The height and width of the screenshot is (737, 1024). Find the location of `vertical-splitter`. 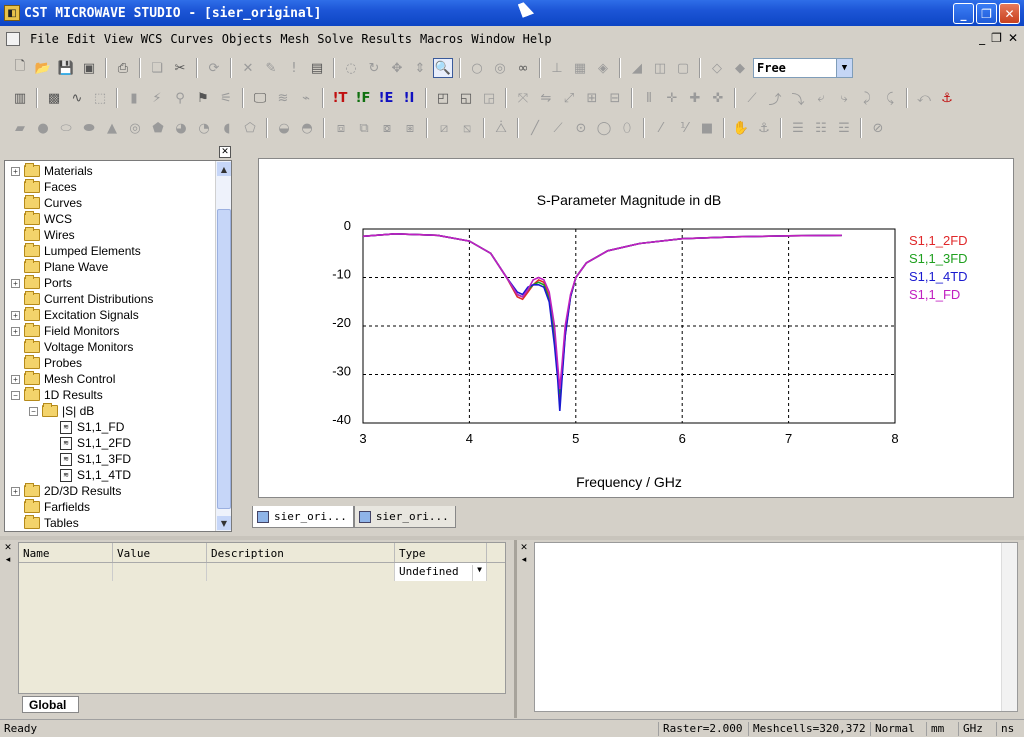

vertical-splitter is located at coordinates (515, 629).